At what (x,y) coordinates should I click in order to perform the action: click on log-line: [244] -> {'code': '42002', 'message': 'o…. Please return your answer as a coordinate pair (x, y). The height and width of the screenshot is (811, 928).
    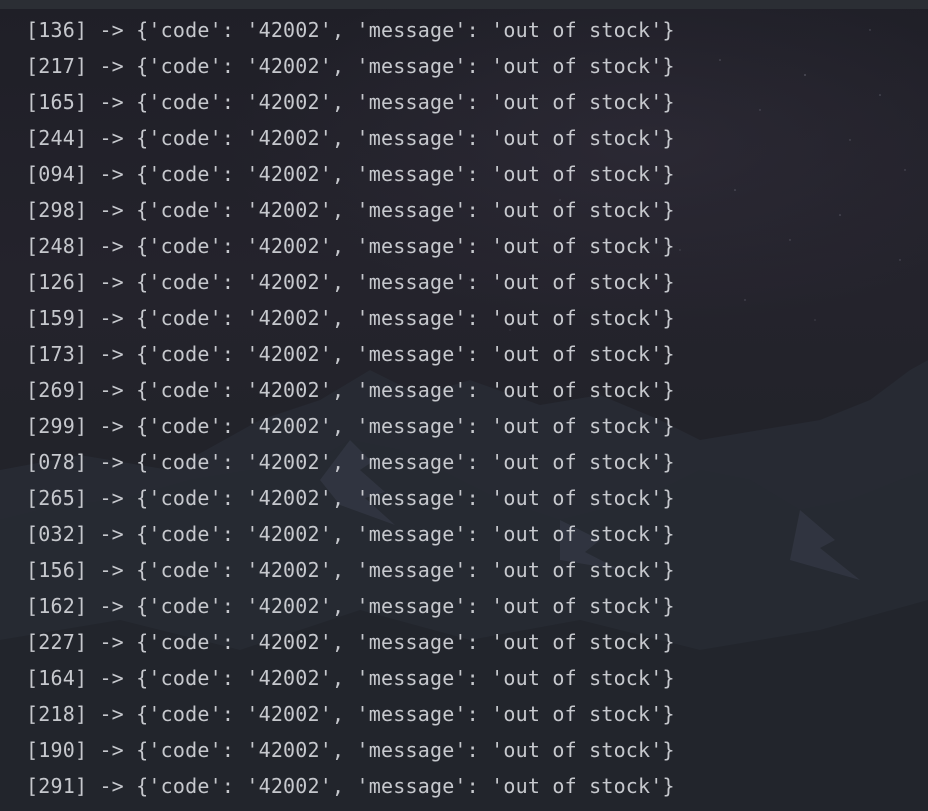
    Looking at the image, I should click on (464, 138).